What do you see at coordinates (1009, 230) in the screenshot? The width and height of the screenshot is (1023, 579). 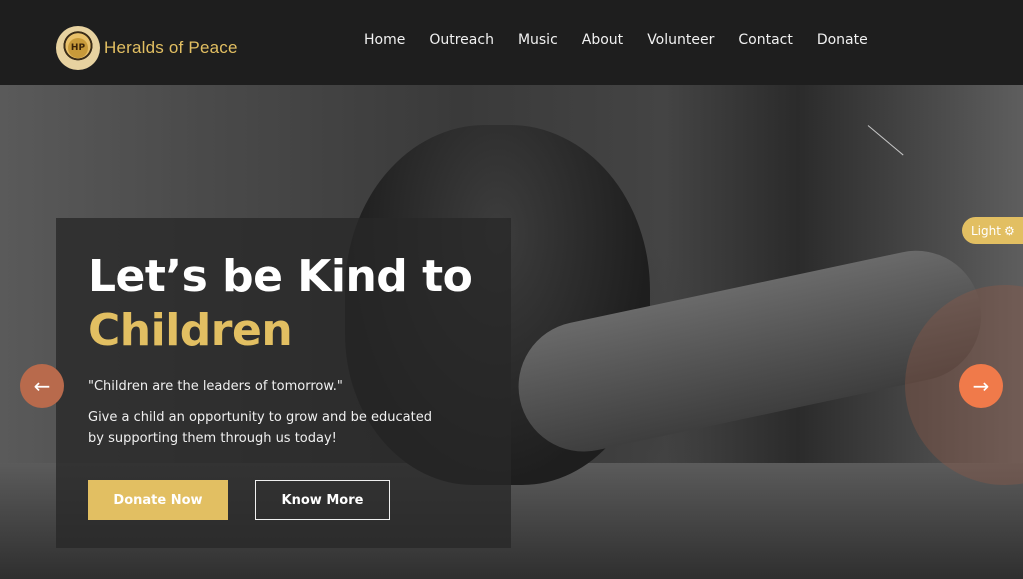 I see `palette-icon: ⚙` at bounding box center [1009, 230].